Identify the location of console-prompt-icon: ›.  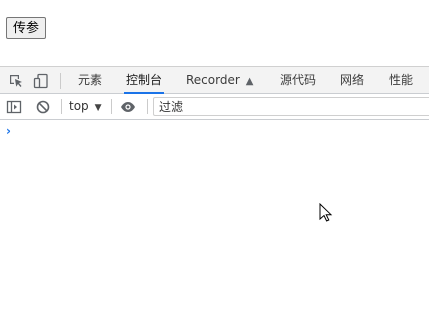
(8, 131).